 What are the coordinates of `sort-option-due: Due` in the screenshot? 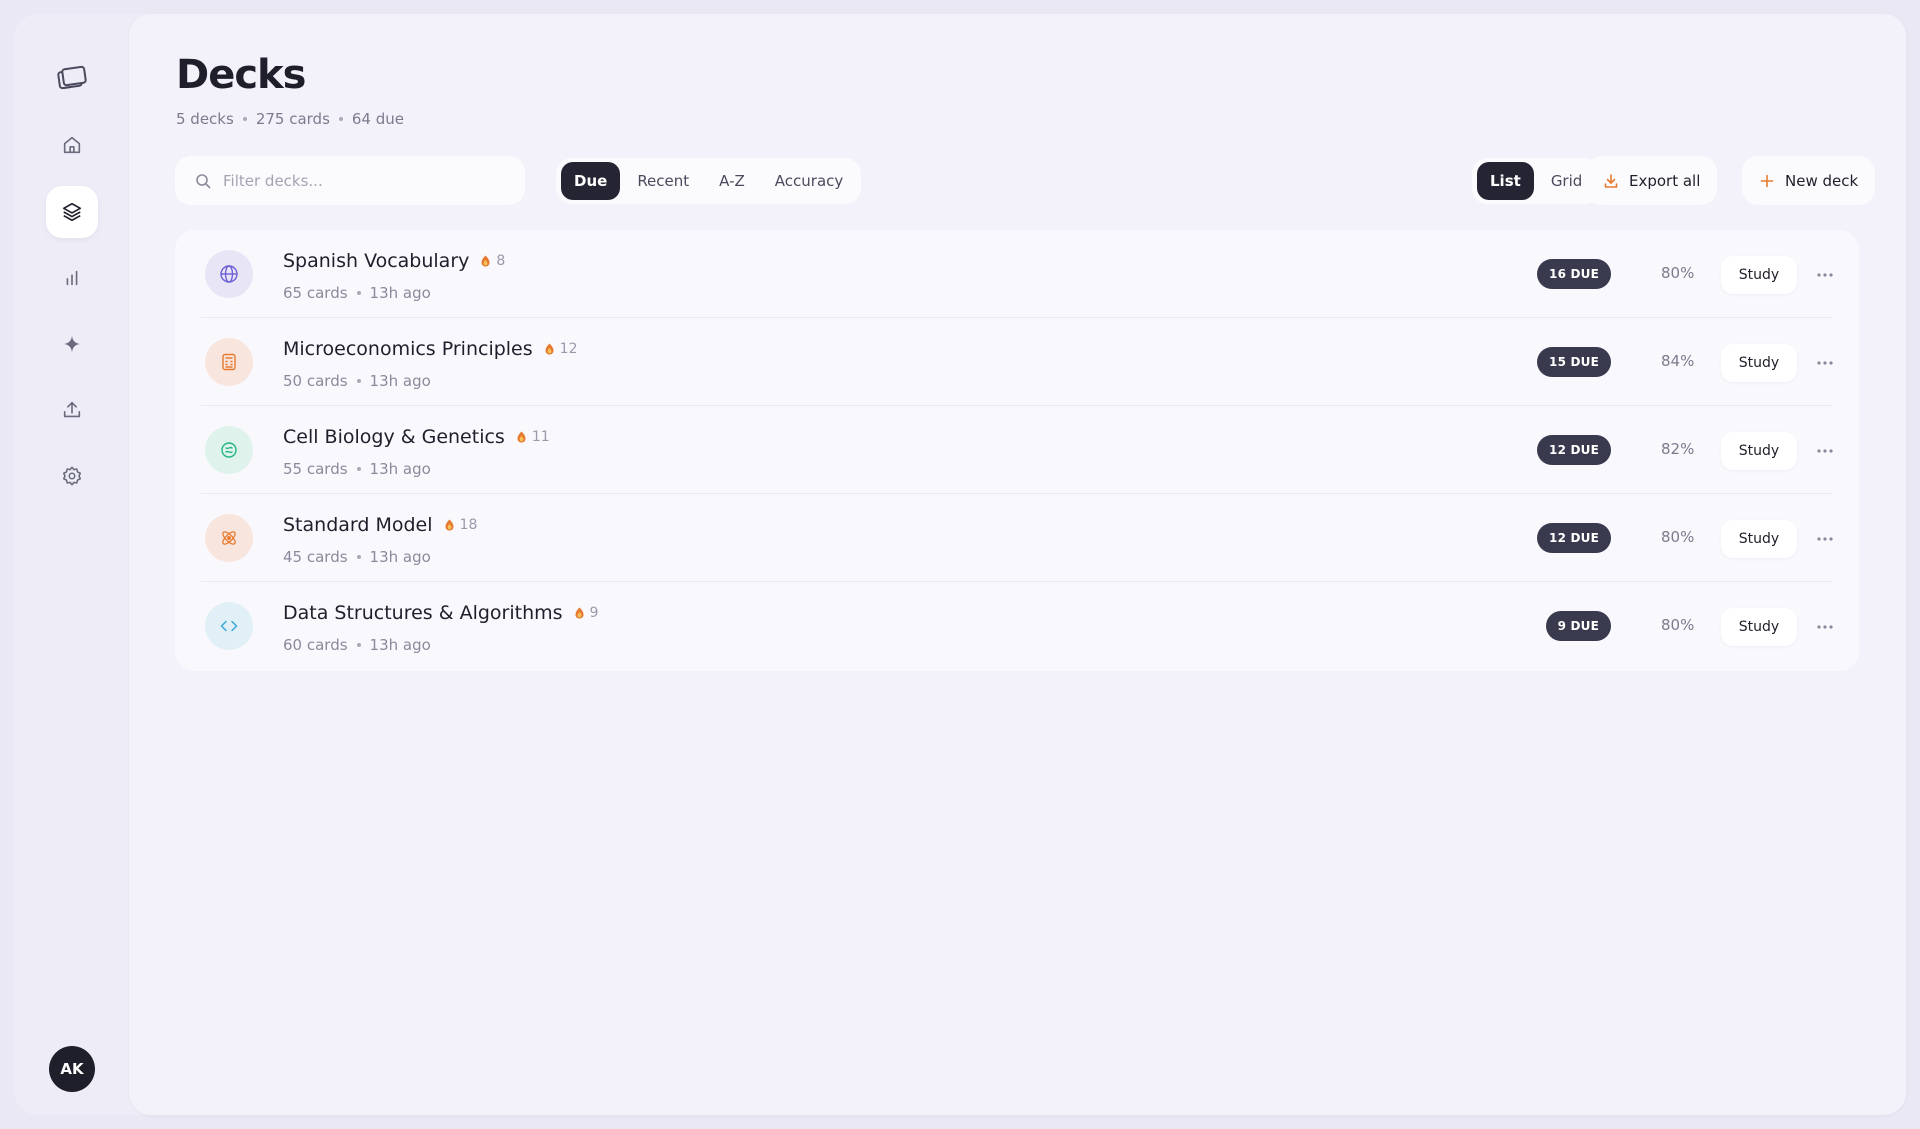 It's located at (591, 181).